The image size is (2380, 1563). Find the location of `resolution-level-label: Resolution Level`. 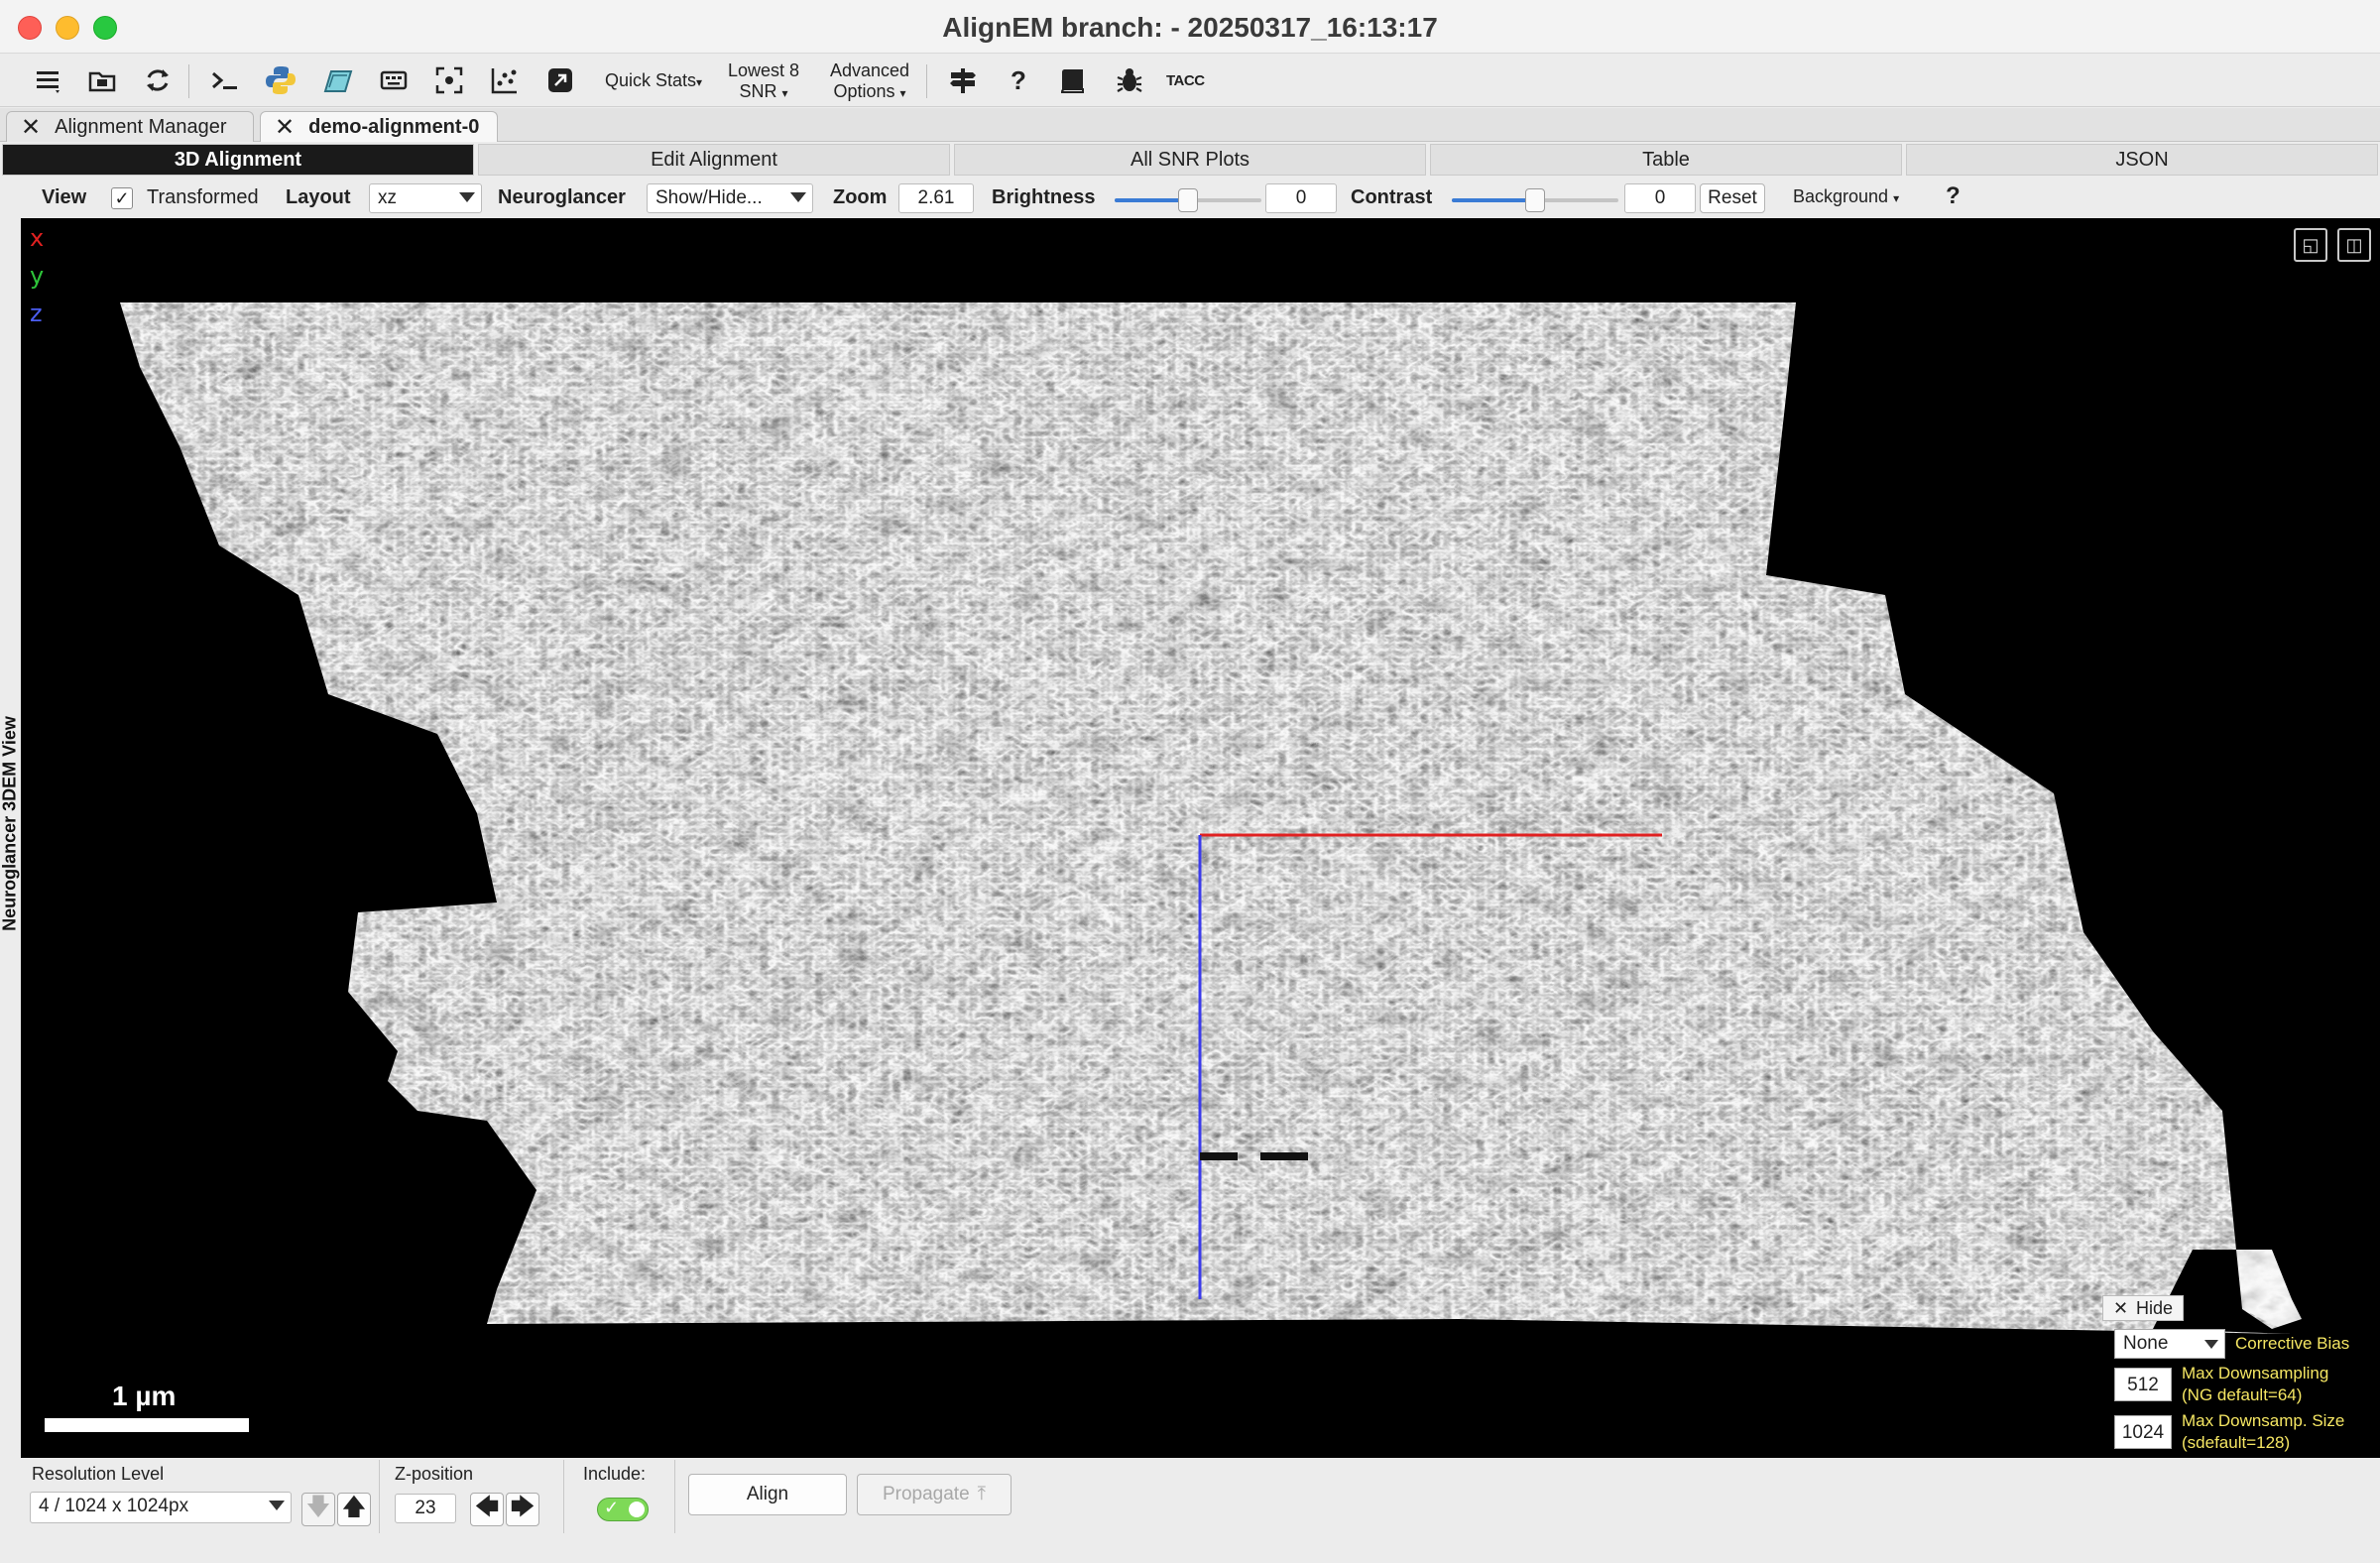

resolution-level-label: Resolution Level is located at coordinates (98, 1474).